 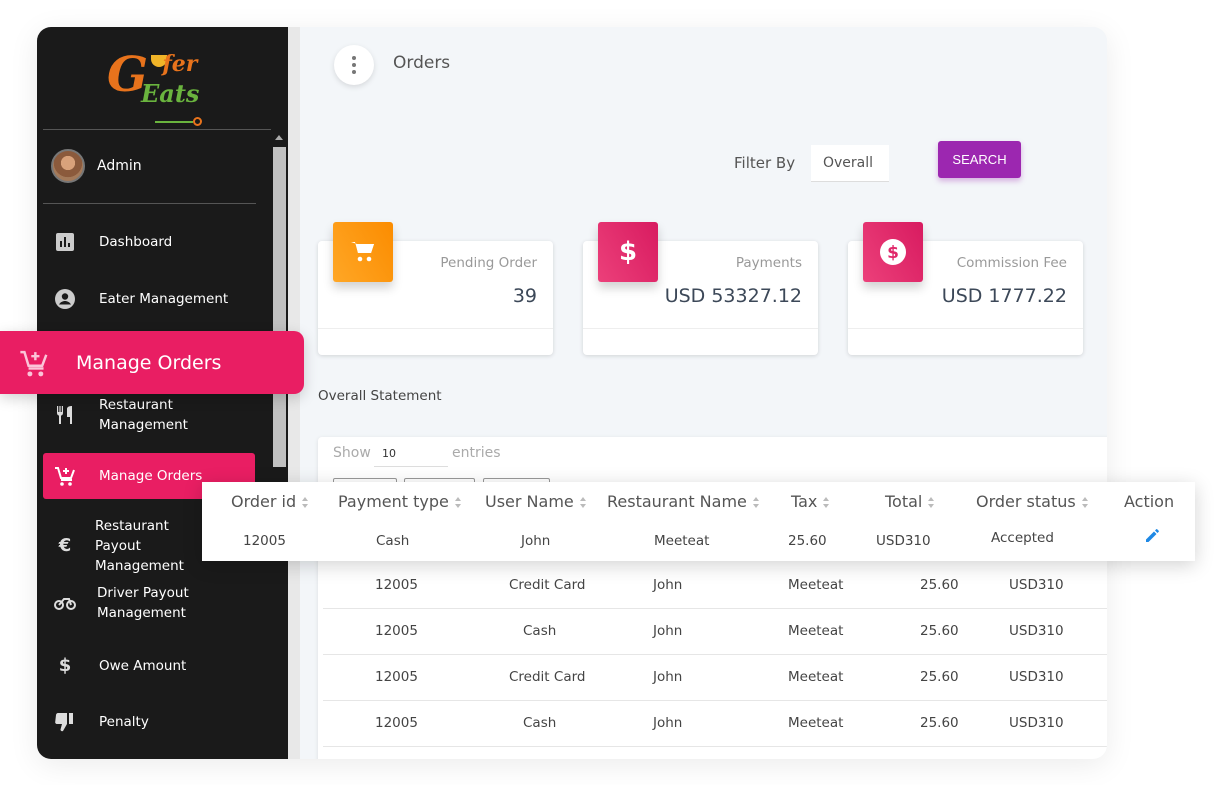 I want to click on sidebar-scrollbar, so click(x=279, y=444).